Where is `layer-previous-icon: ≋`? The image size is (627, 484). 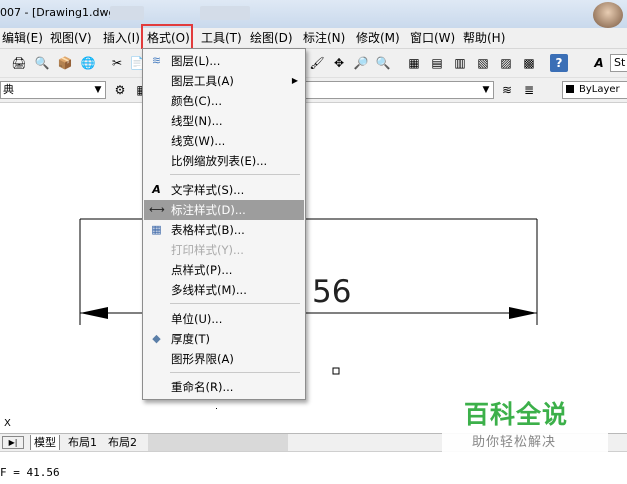 layer-previous-icon: ≋ is located at coordinates (507, 90).